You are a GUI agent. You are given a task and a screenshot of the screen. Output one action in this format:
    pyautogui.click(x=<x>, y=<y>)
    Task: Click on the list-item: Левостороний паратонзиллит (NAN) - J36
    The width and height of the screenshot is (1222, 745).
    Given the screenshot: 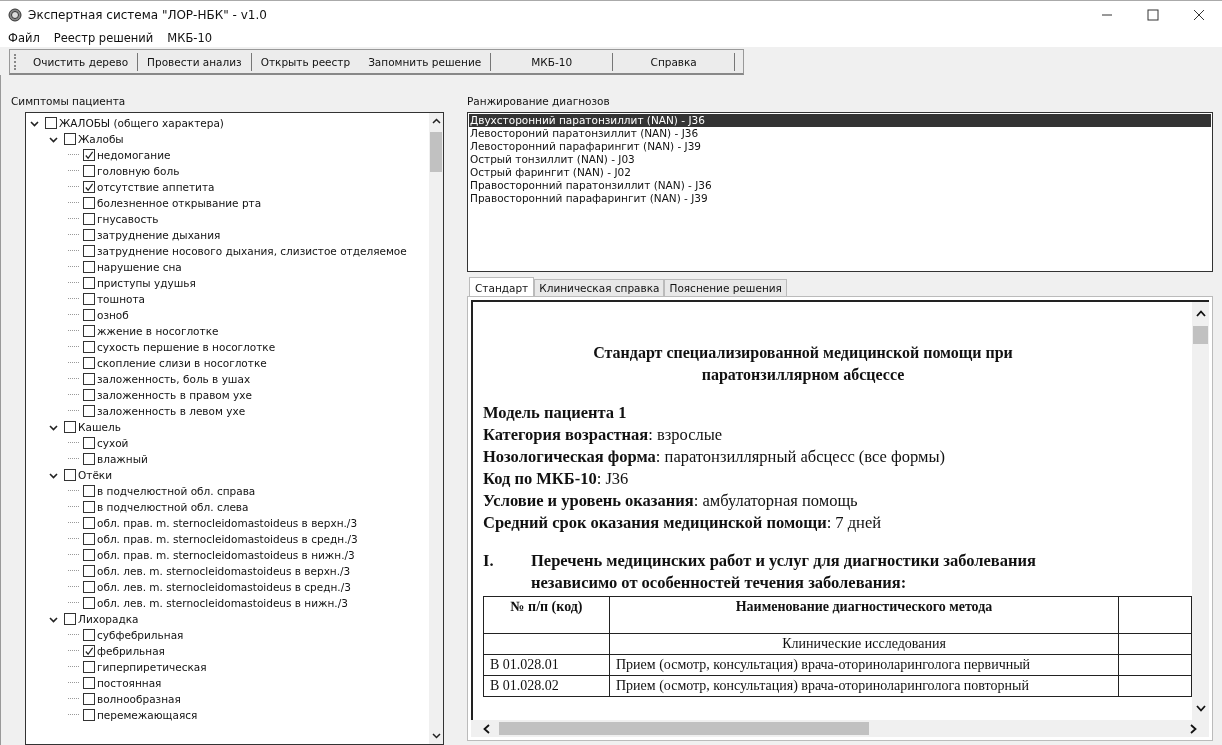 What is the action you would take?
    pyautogui.click(x=840, y=133)
    